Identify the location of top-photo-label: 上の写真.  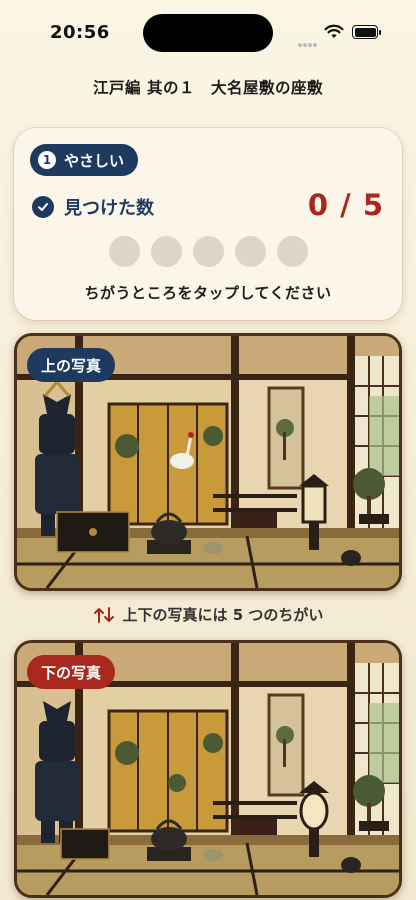
(71, 365).